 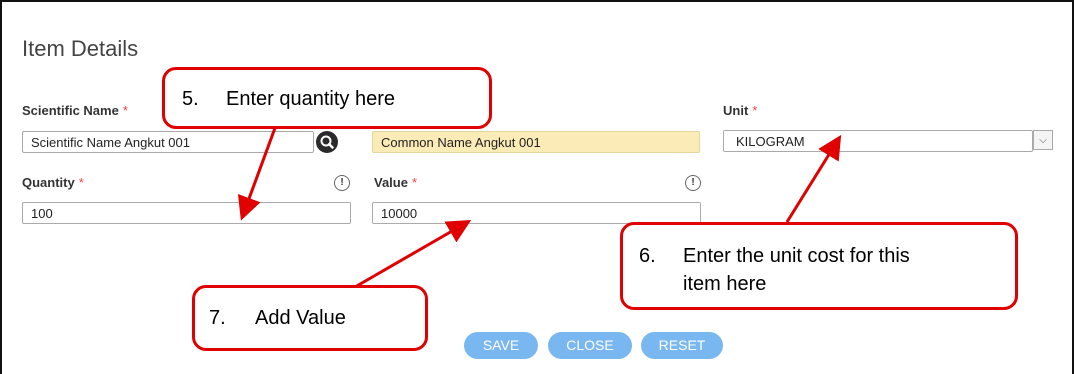 I want to click on quantity-callout: 5. Enter quantity here, so click(x=327, y=98).